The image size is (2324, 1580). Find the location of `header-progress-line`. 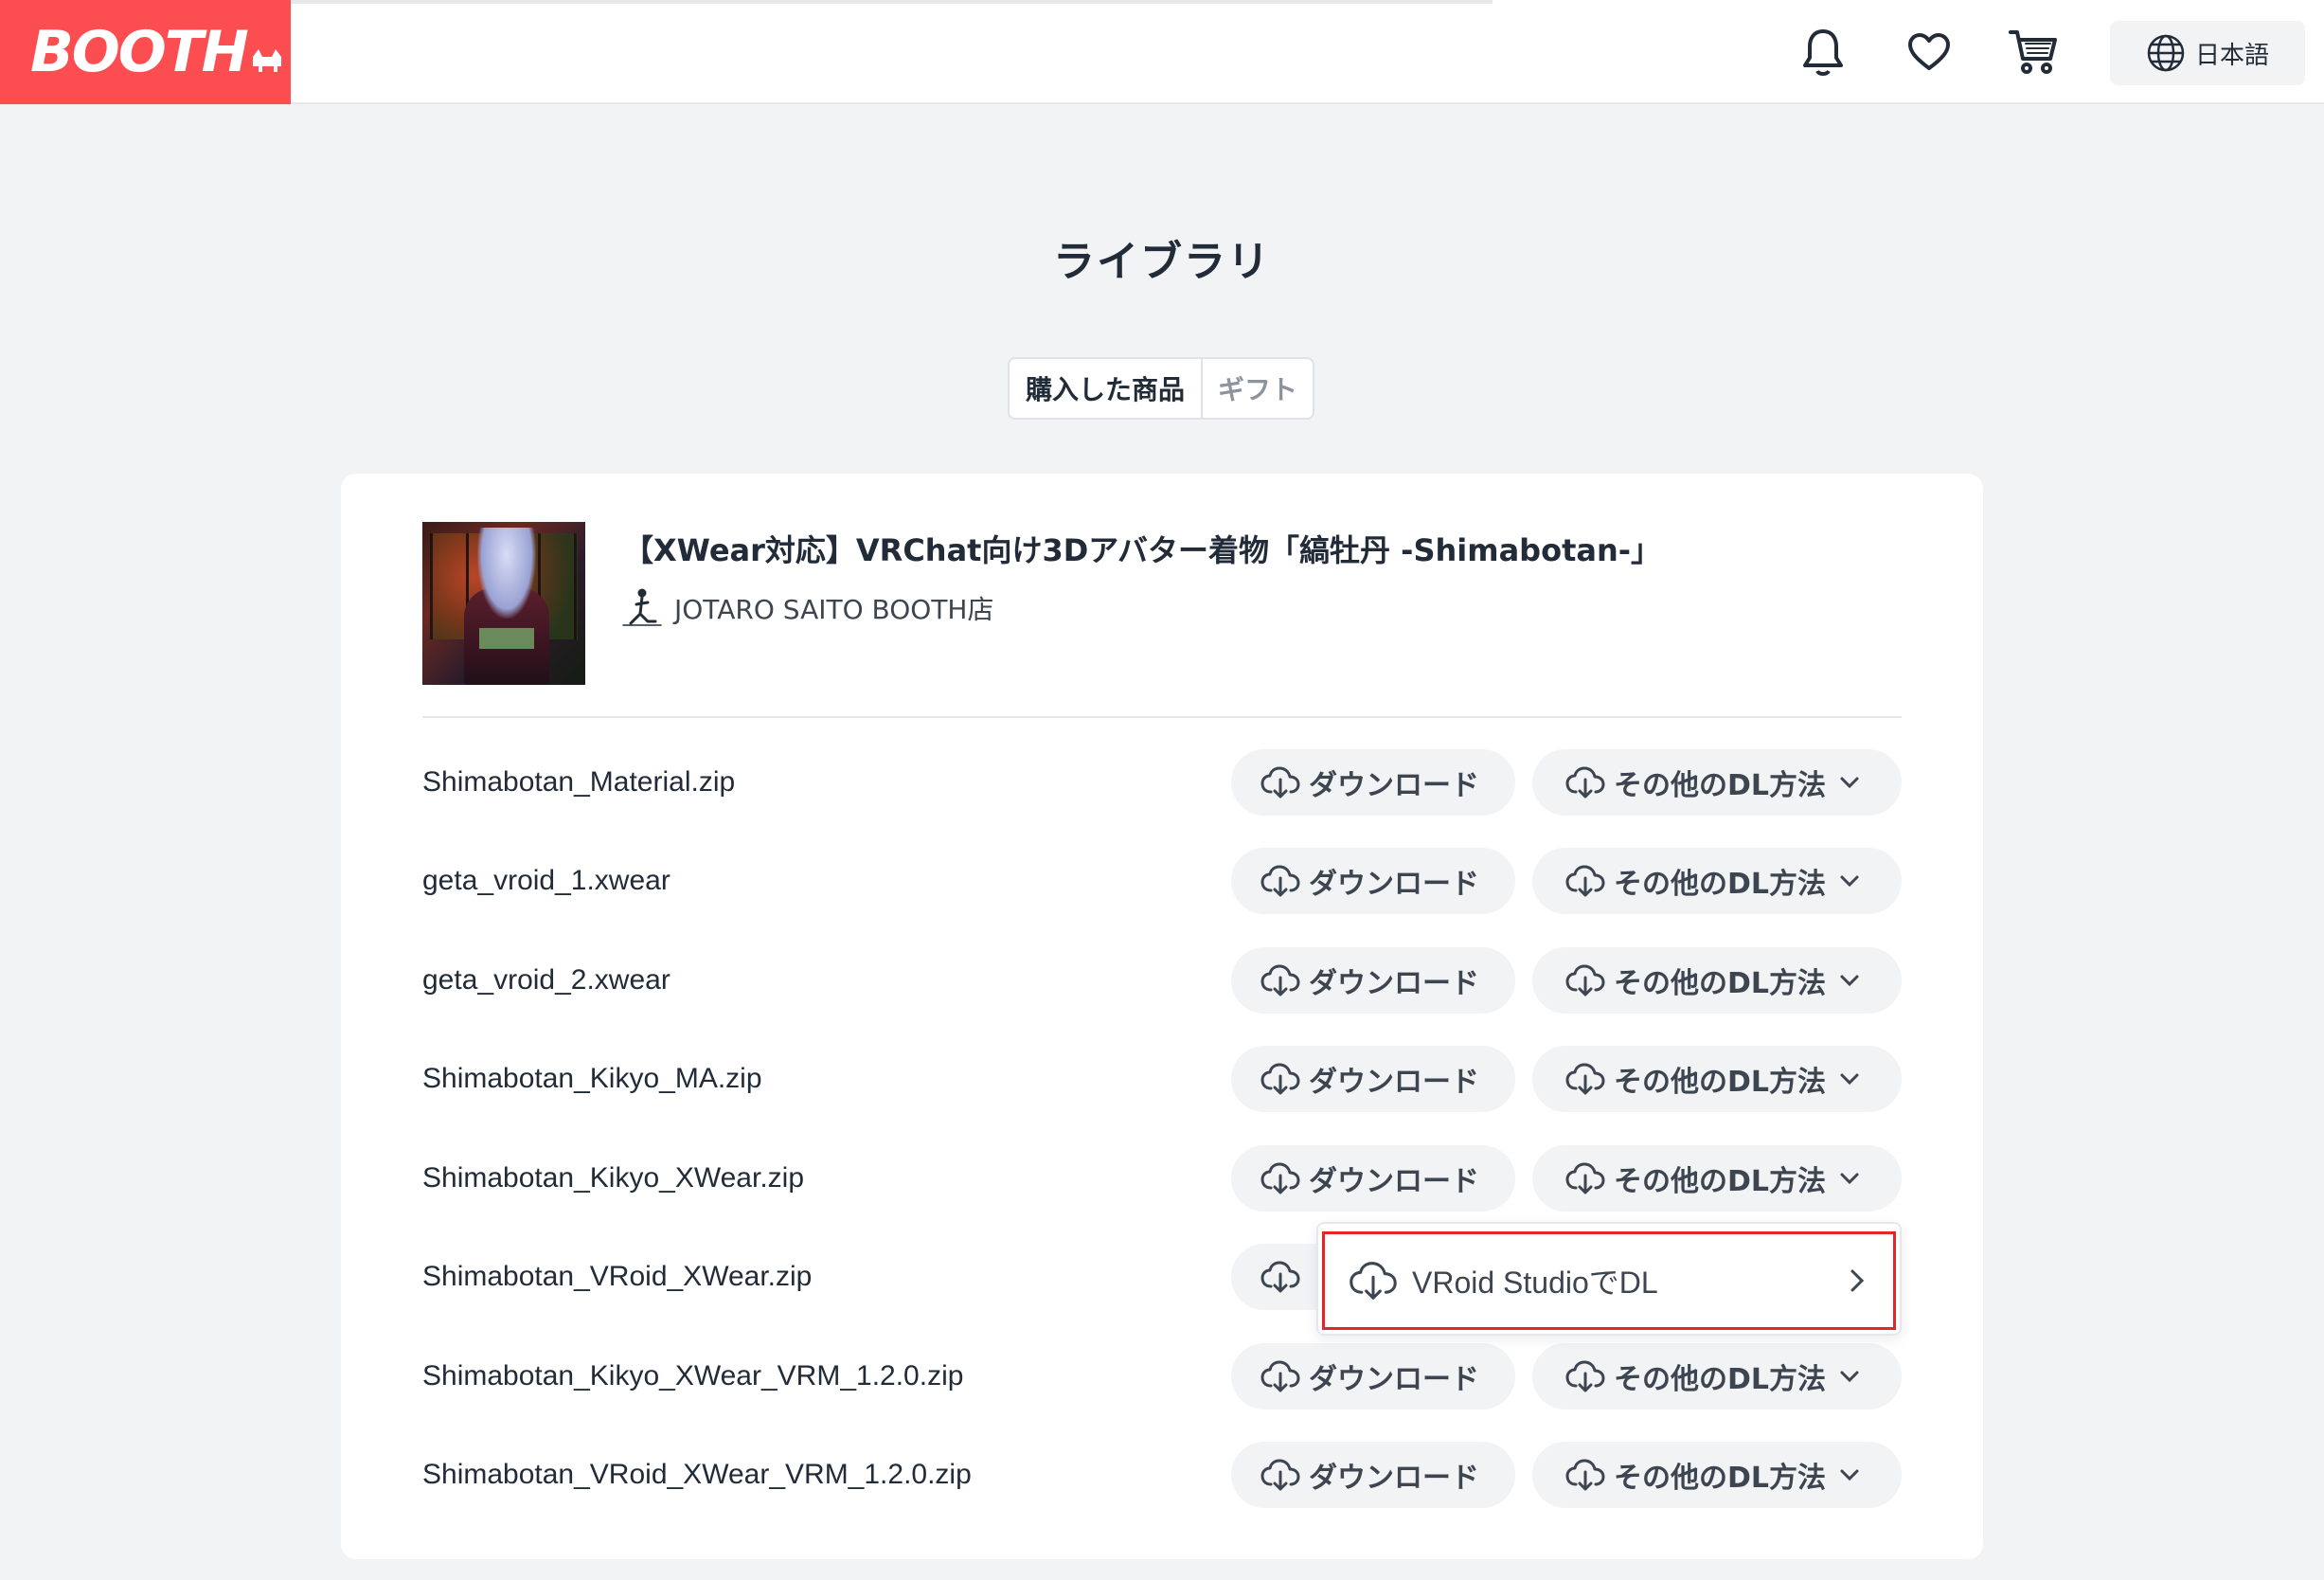

header-progress-line is located at coordinates (892, 2).